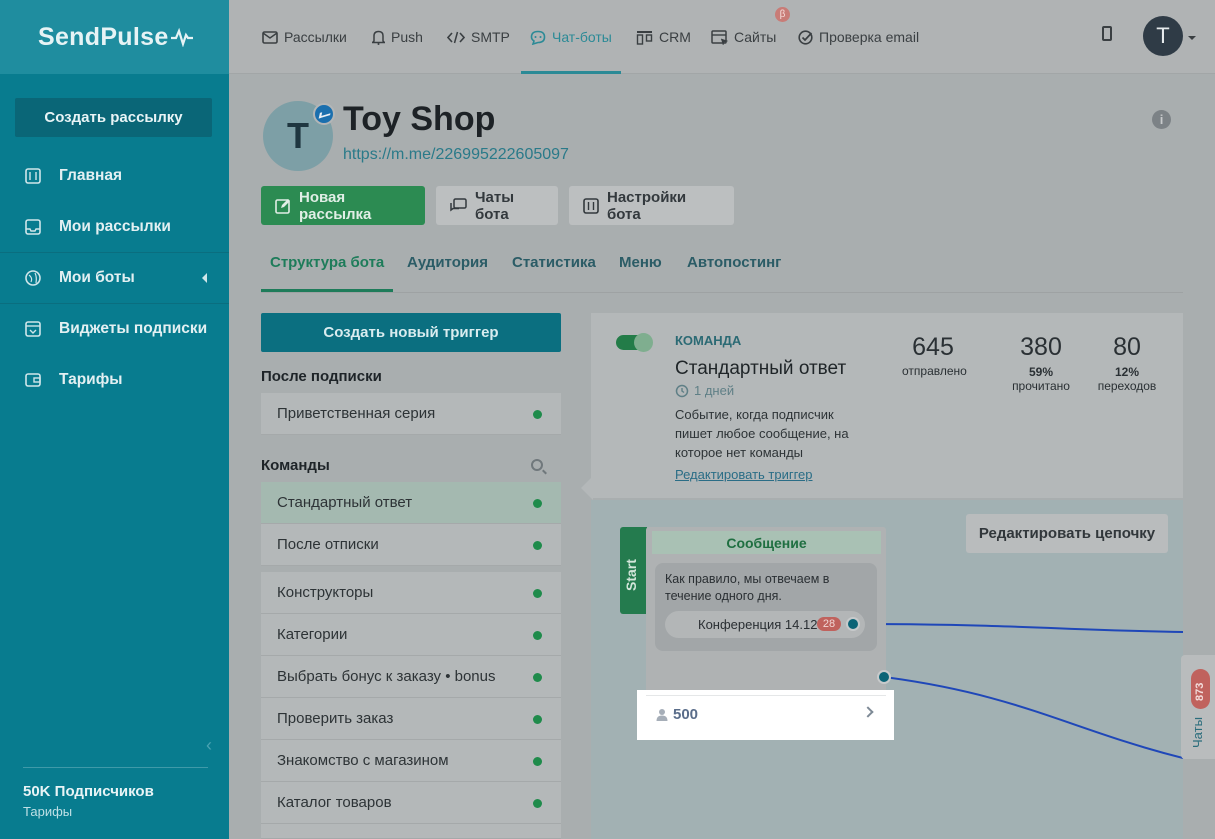 This screenshot has width=1215, height=839. I want to click on inbox-icon, so click(33, 227).